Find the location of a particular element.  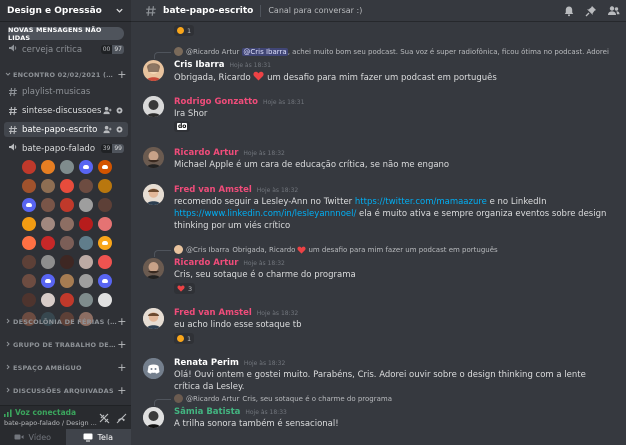

channel-cerveja-critica: cerveja crítica 00 97 is located at coordinates (66, 49).